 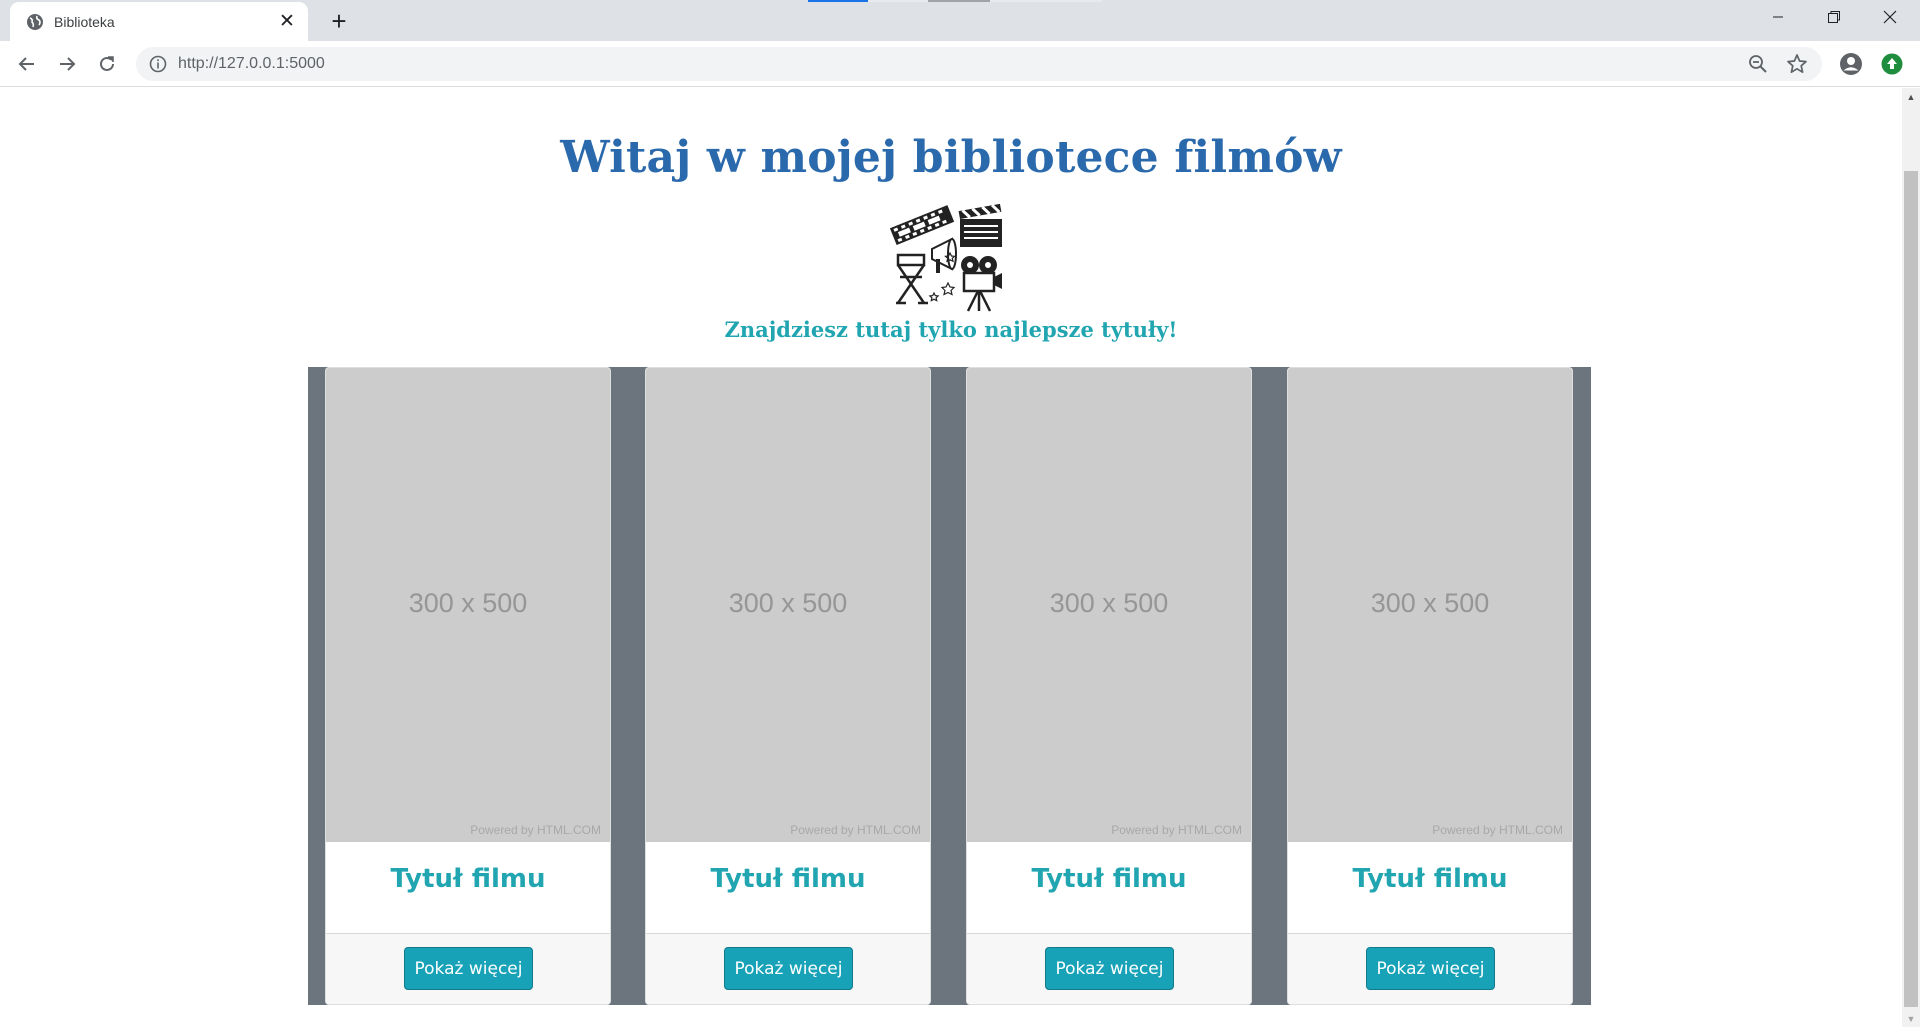 What do you see at coordinates (159, 21) in the screenshot?
I see `browser-tab: Biblioteka ✕` at bounding box center [159, 21].